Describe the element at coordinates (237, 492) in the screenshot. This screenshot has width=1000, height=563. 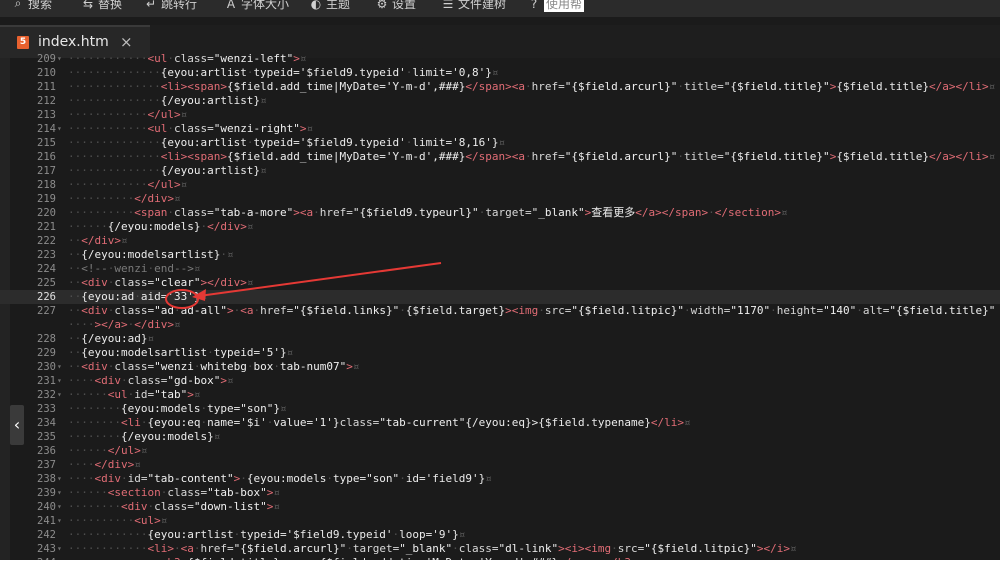
I see `code-token: "tab-box"` at that location.